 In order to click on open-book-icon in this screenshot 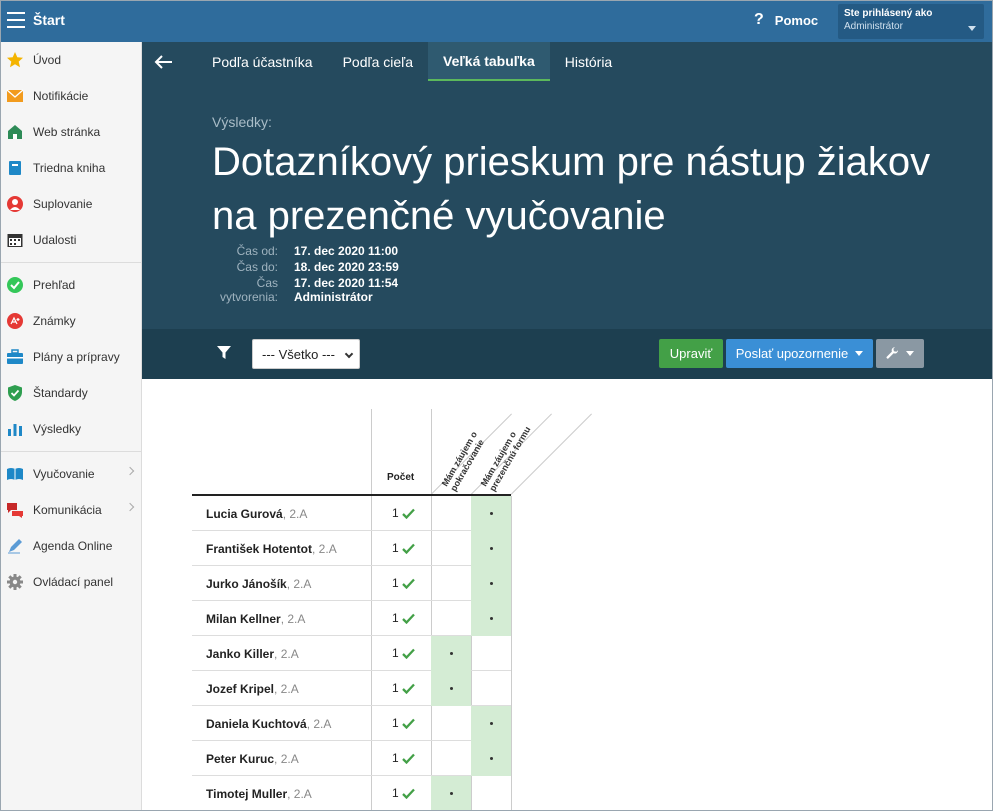, I will do `click(15, 474)`.